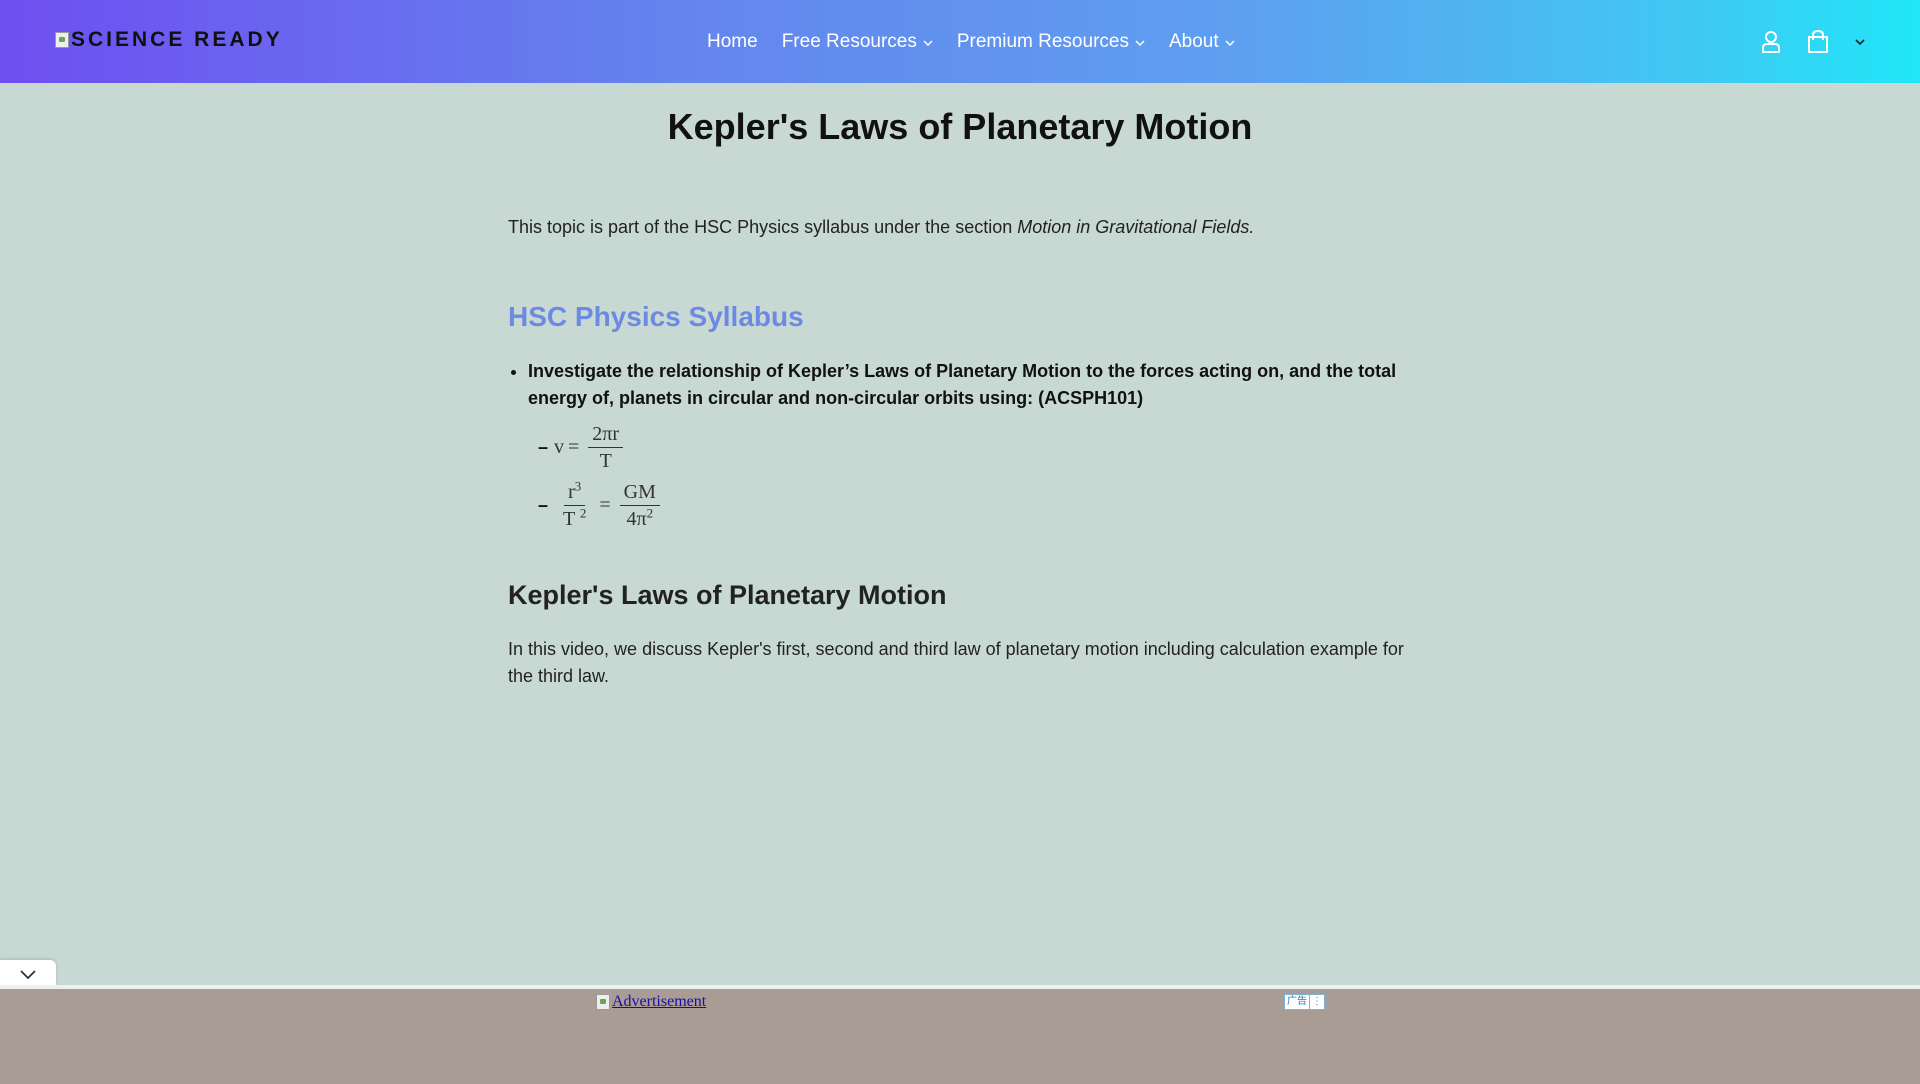  What do you see at coordinates (639, 492) in the screenshot?
I see `numerator: GM` at bounding box center [639, 492].